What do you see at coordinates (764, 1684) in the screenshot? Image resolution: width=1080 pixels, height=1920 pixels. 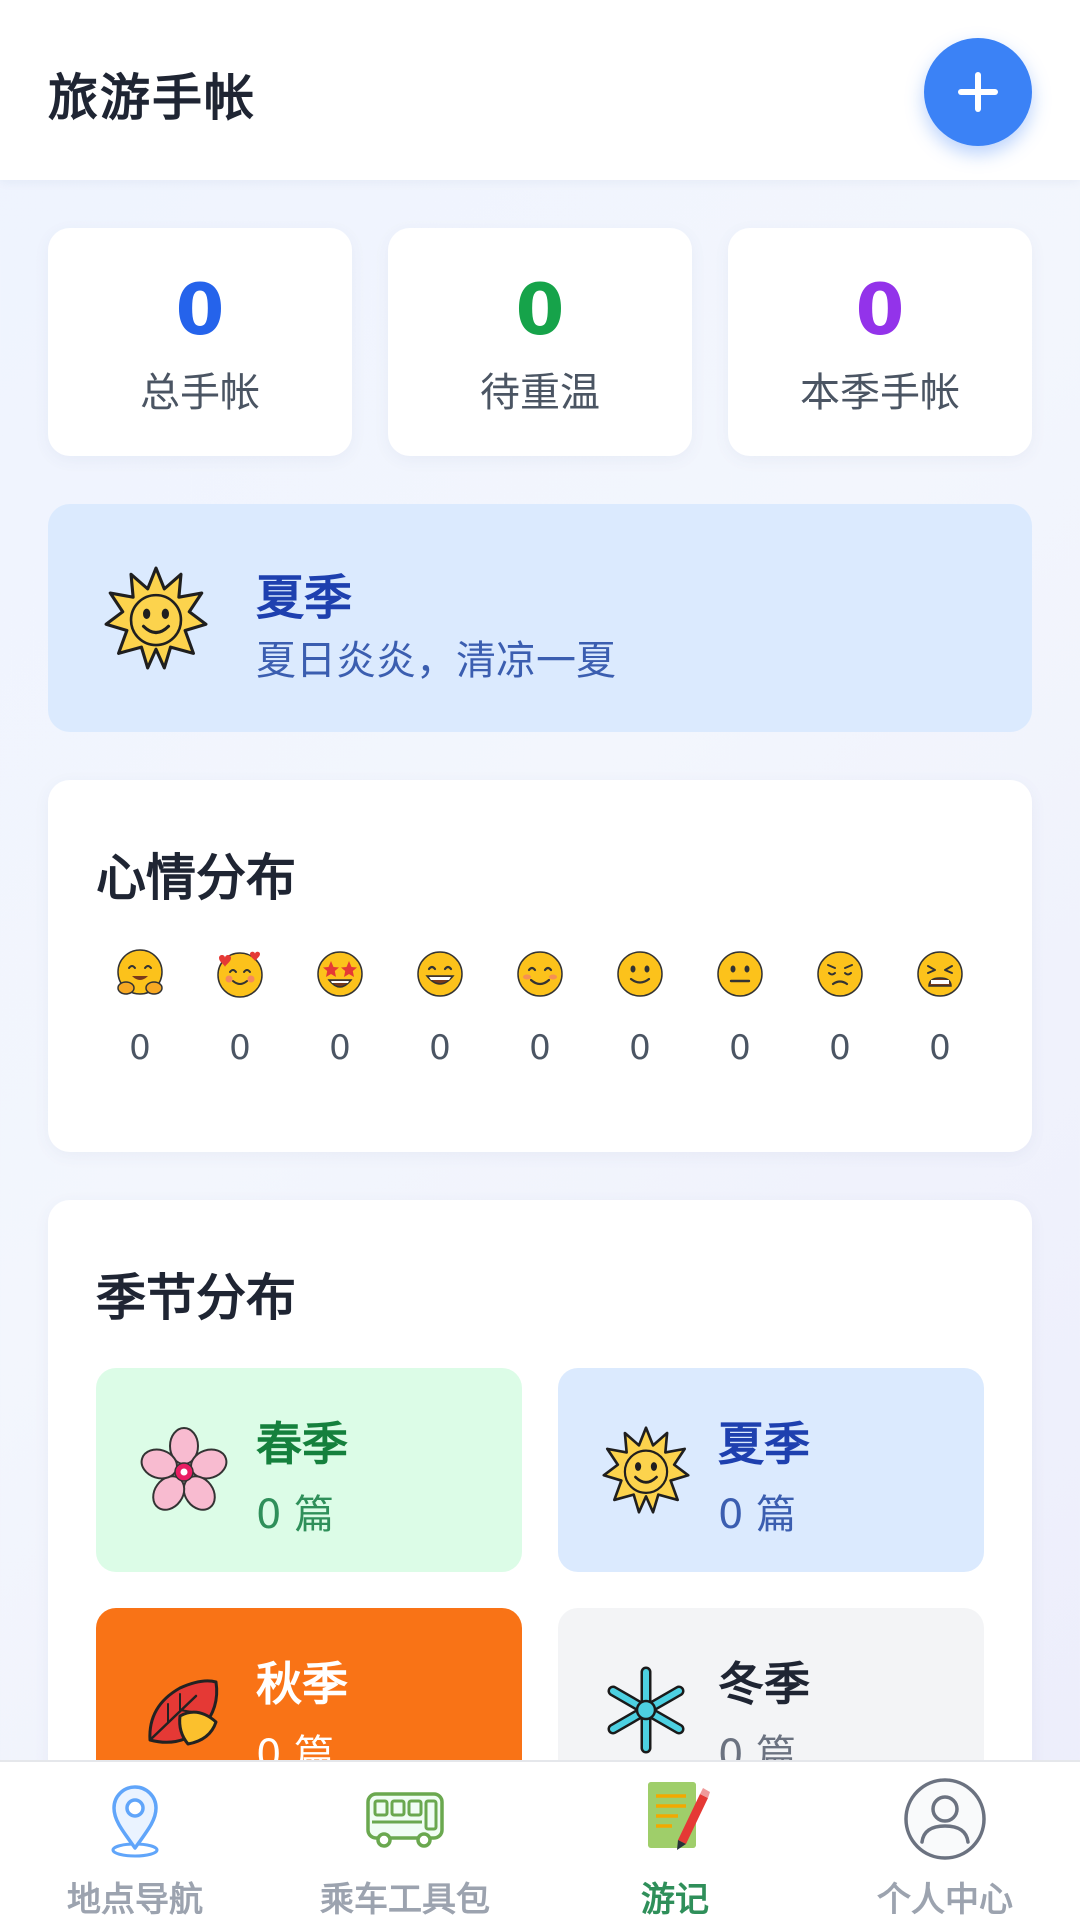 I see `season-name: 冬季` at bounding box center [764, 1684].